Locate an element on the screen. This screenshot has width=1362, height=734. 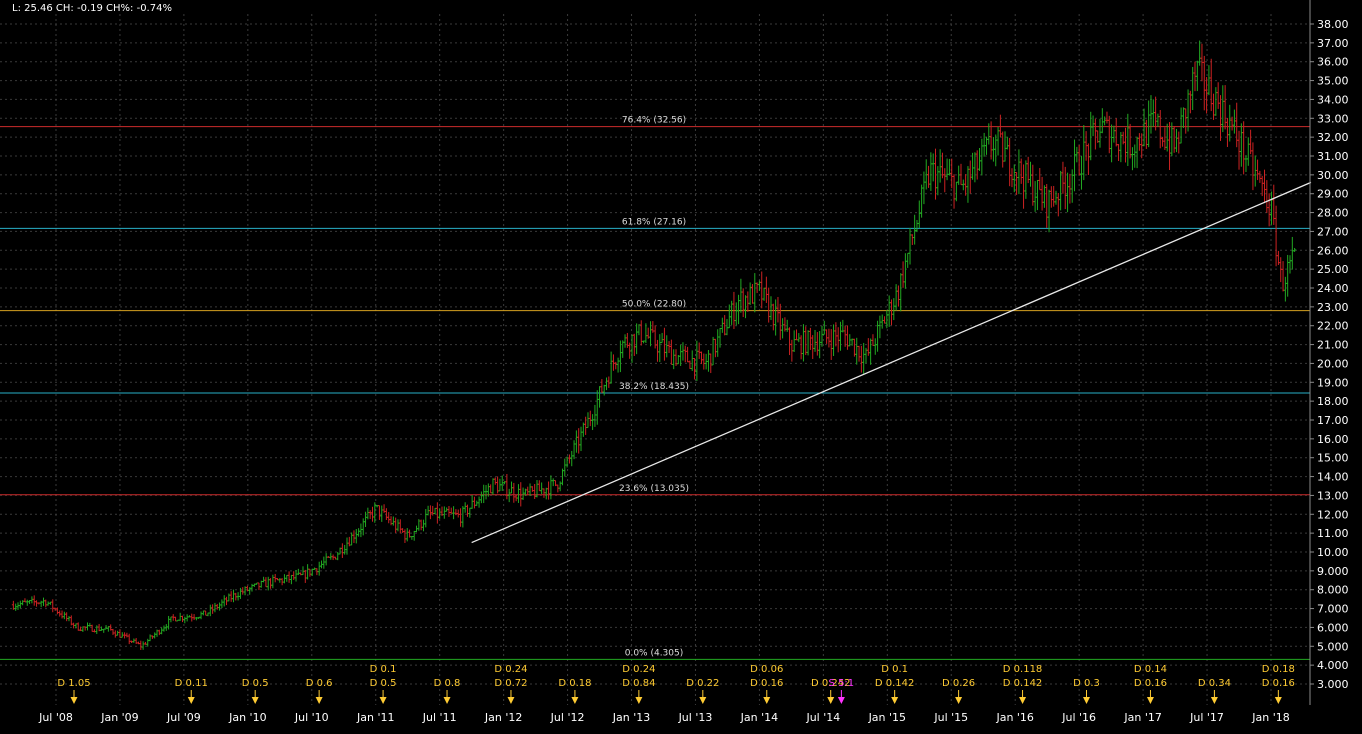
dividend-label: D 0.84 is located at coordinates (638, 683).